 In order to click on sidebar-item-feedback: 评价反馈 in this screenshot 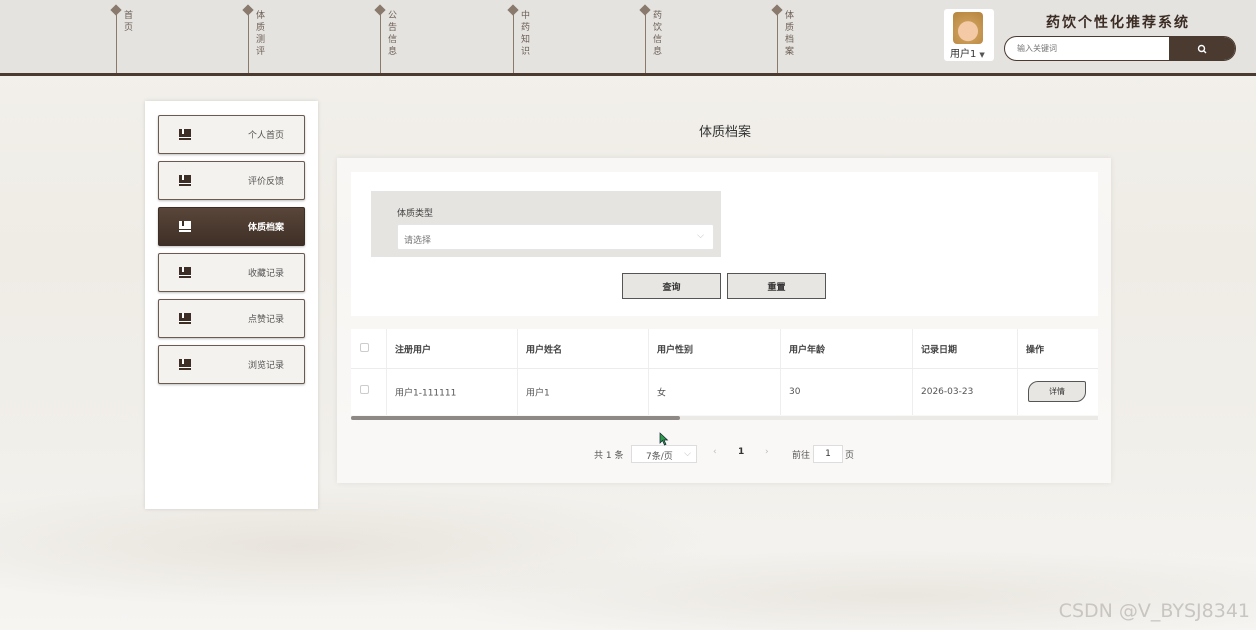, I will do `click(231, 180)`.